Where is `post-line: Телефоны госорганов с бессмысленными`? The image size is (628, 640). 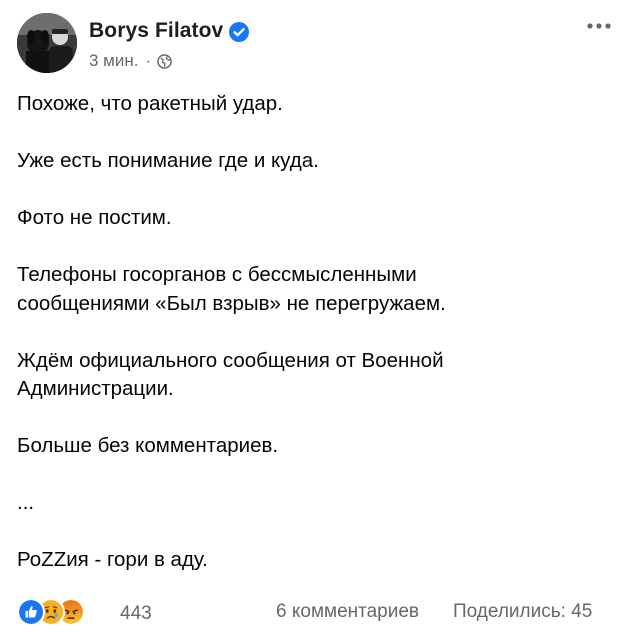
post-line: Телефоны госорганов с бессмысленными is located at coordinates (217, 274).